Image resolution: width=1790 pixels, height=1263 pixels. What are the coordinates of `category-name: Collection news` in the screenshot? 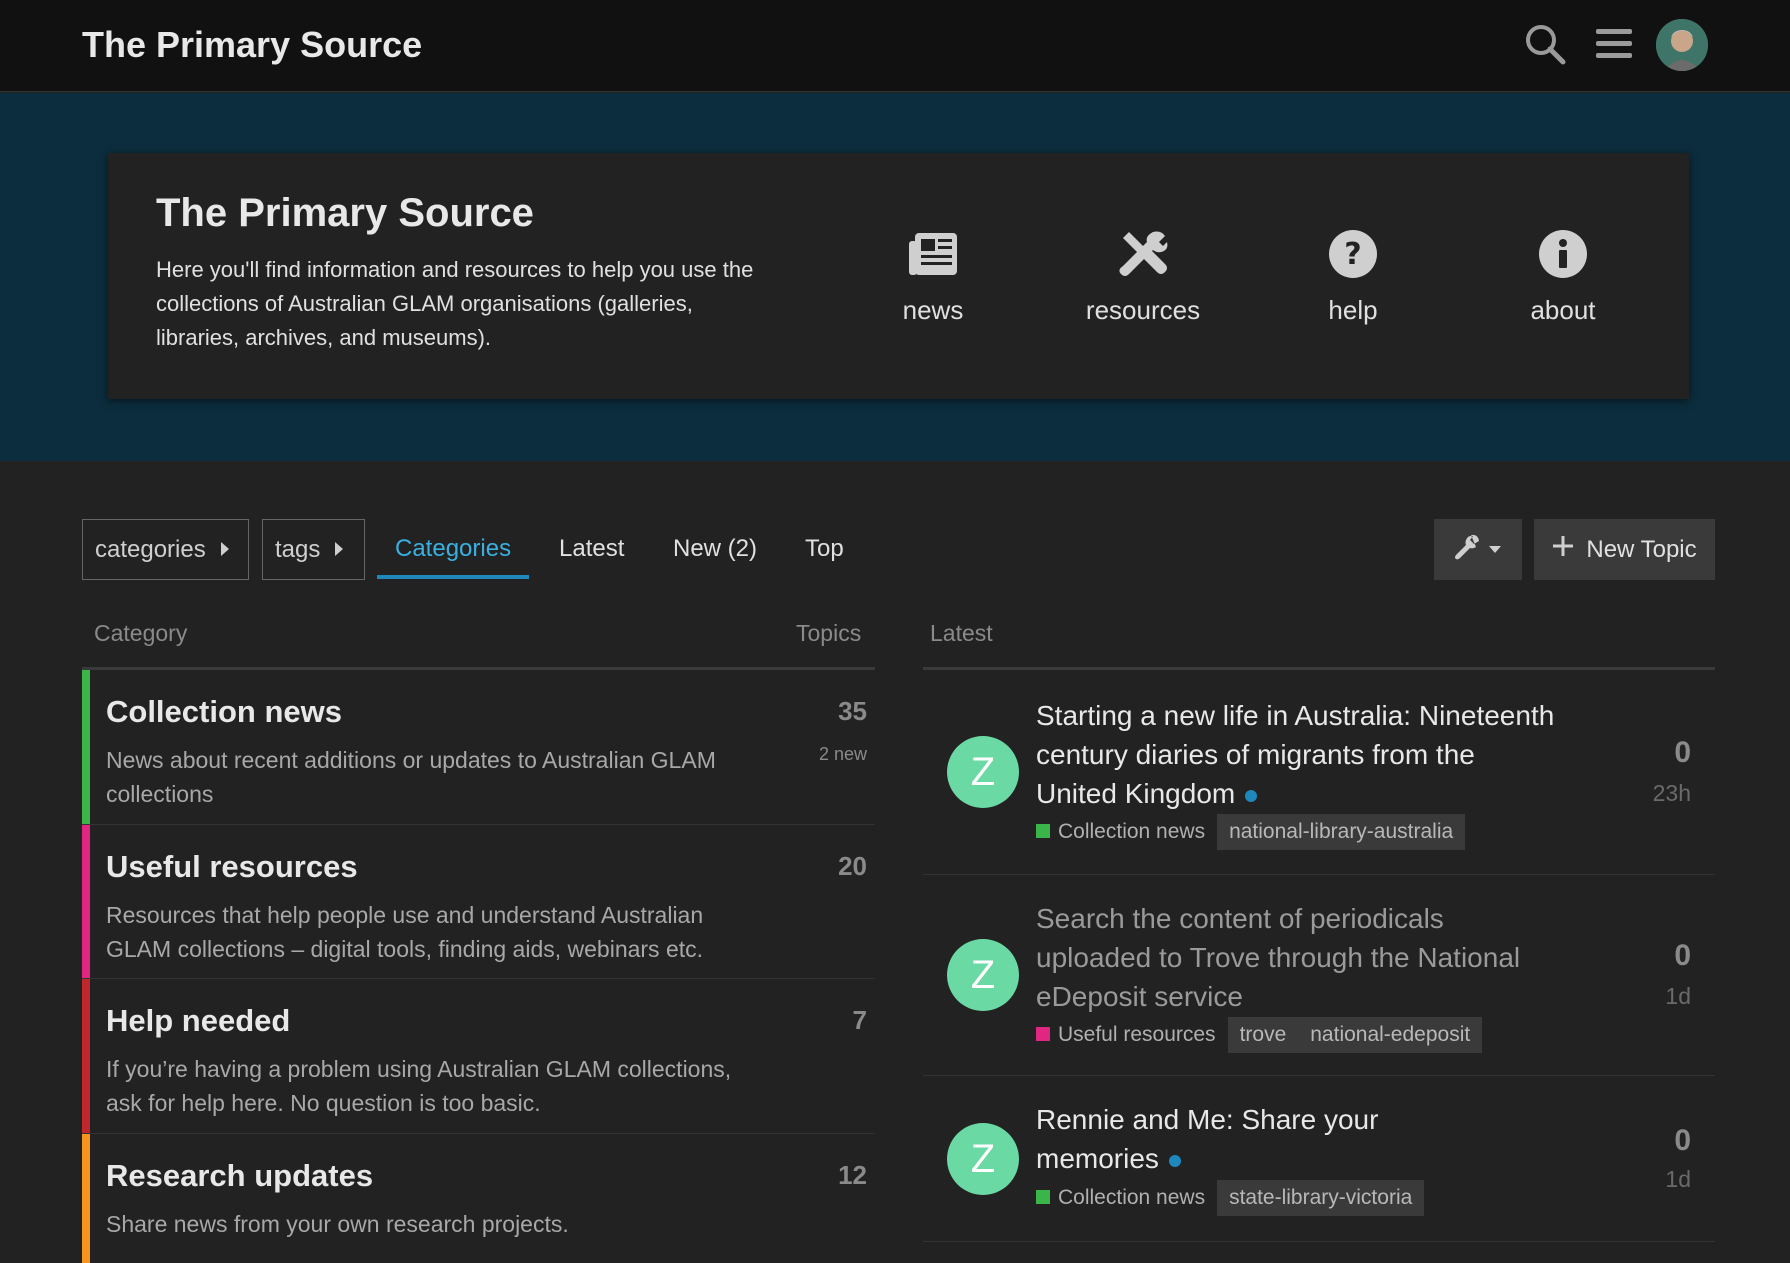 It's located at (224, 712).